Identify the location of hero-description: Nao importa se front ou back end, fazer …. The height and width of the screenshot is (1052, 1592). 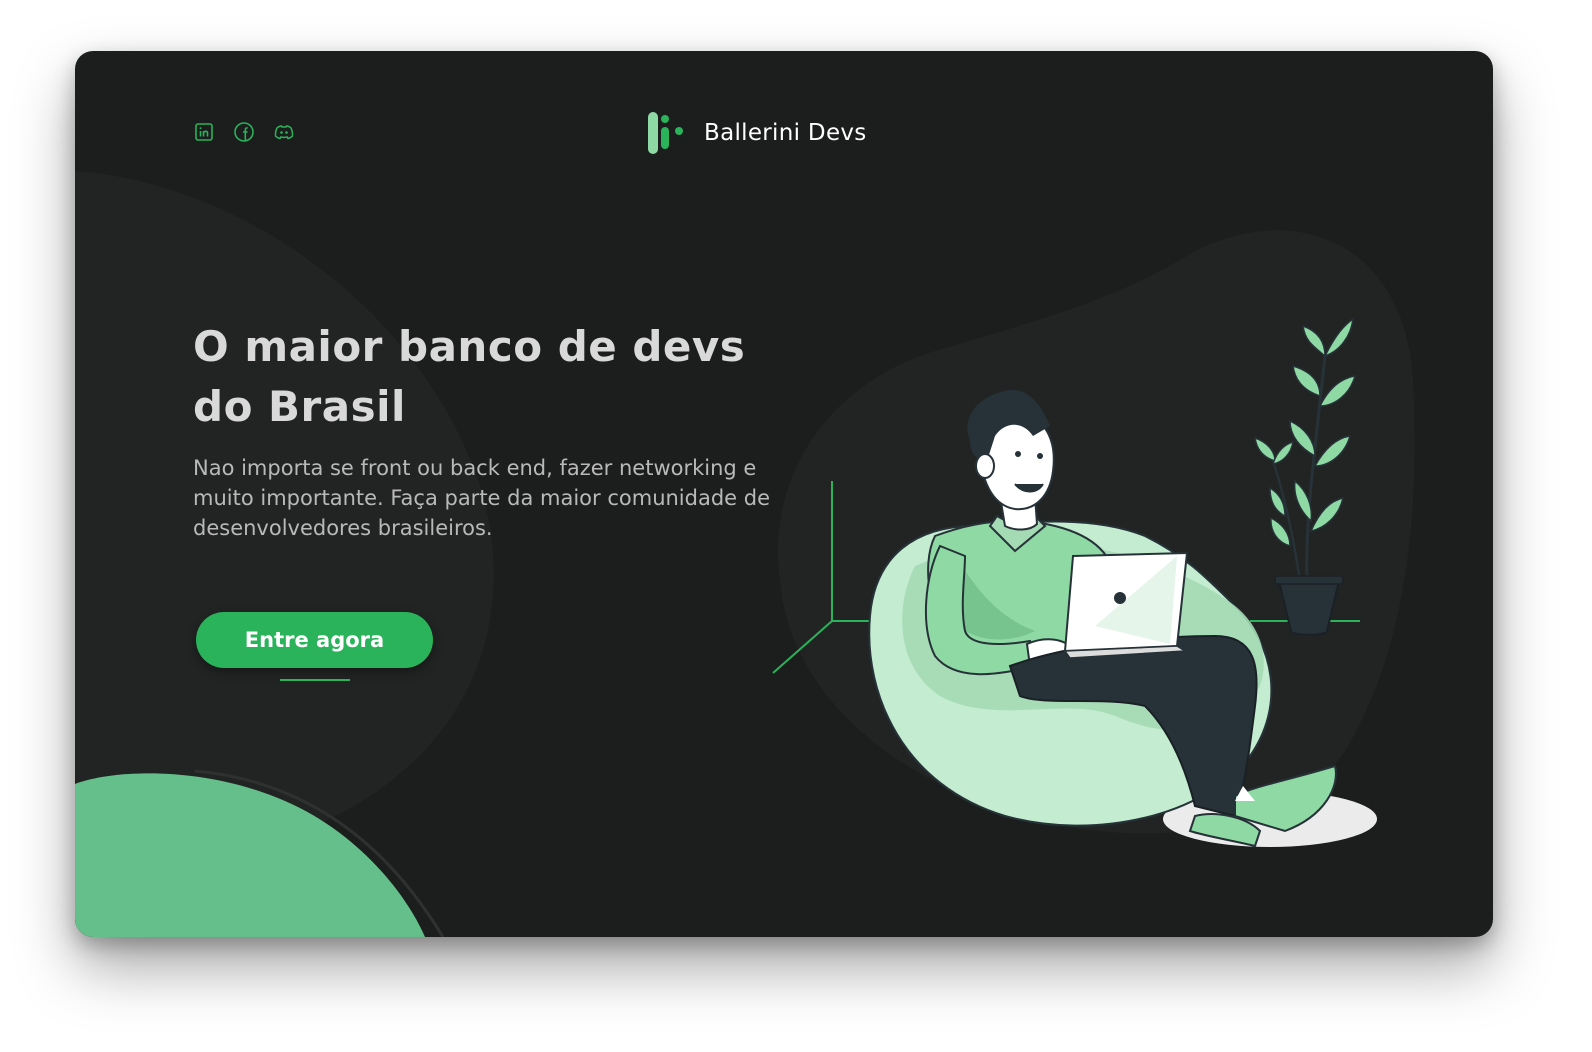
(482, 498).